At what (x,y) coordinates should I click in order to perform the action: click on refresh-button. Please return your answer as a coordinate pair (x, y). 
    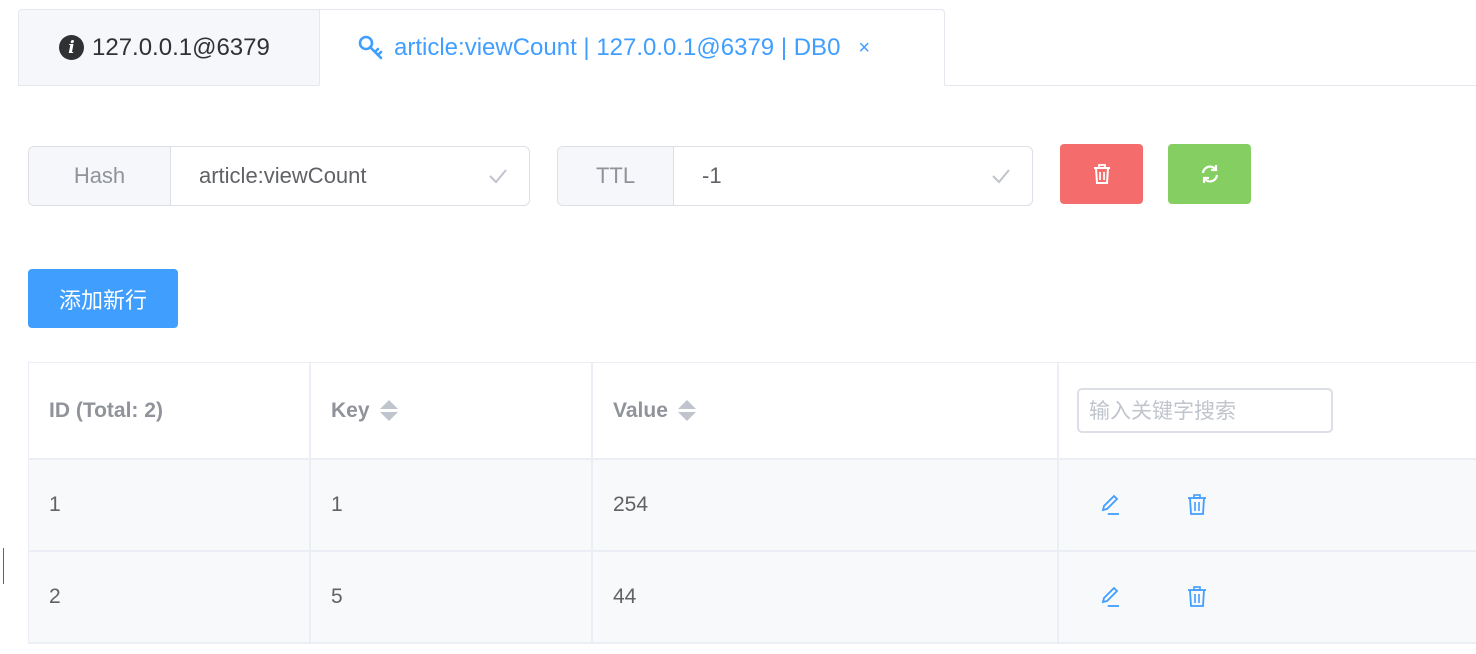
    Looking at the image, I should click on (1209, 174).